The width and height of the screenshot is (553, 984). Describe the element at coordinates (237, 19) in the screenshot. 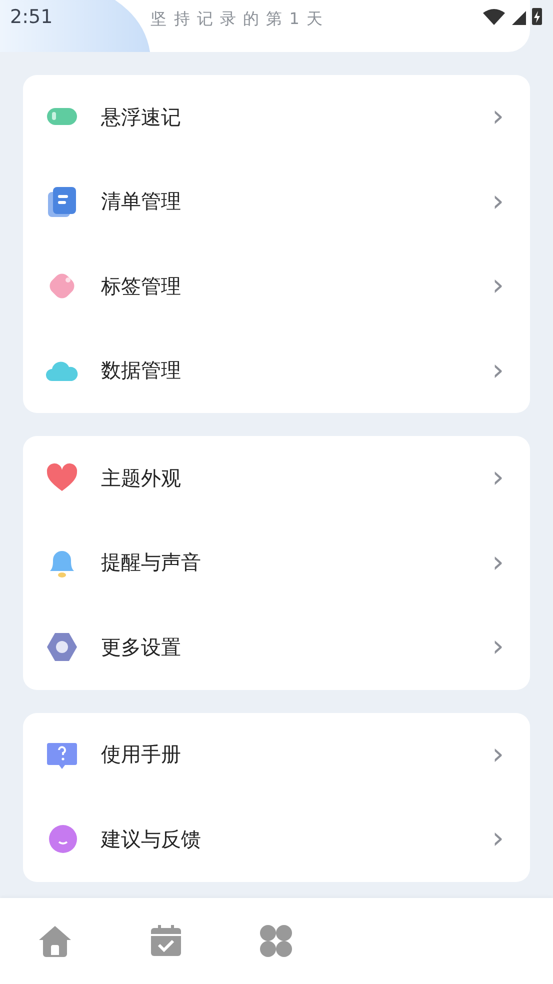

I see `streak-text: 坚 持 记 录 的 第 1 天` at that location.